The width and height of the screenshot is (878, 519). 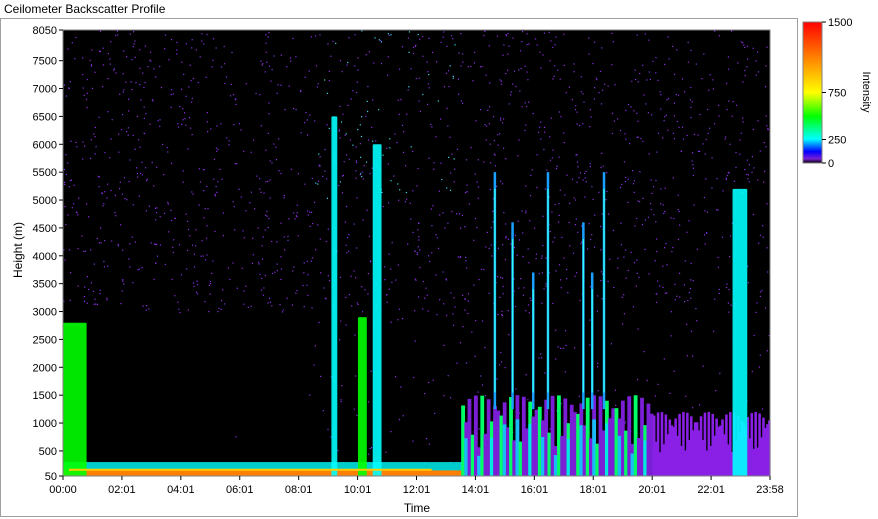 What do you see at coordinates (45, 257) in the screenshot?
I see `y-tick-label: 4000` at bounding box center [45, 257].